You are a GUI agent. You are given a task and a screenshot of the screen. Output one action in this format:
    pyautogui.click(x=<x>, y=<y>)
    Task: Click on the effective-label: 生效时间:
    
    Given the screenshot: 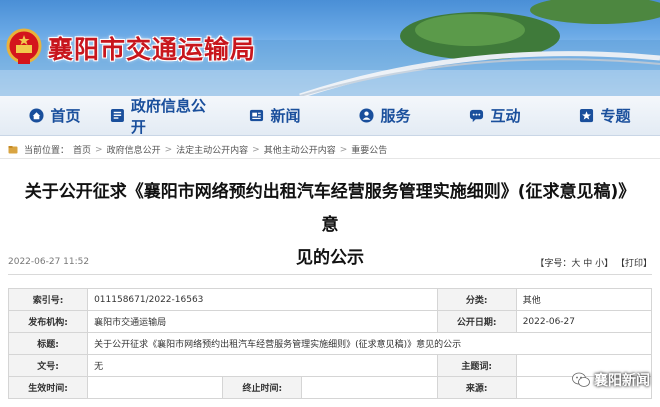 What is the action you would take?
    pyautogui.click(x=48, y=387)
    